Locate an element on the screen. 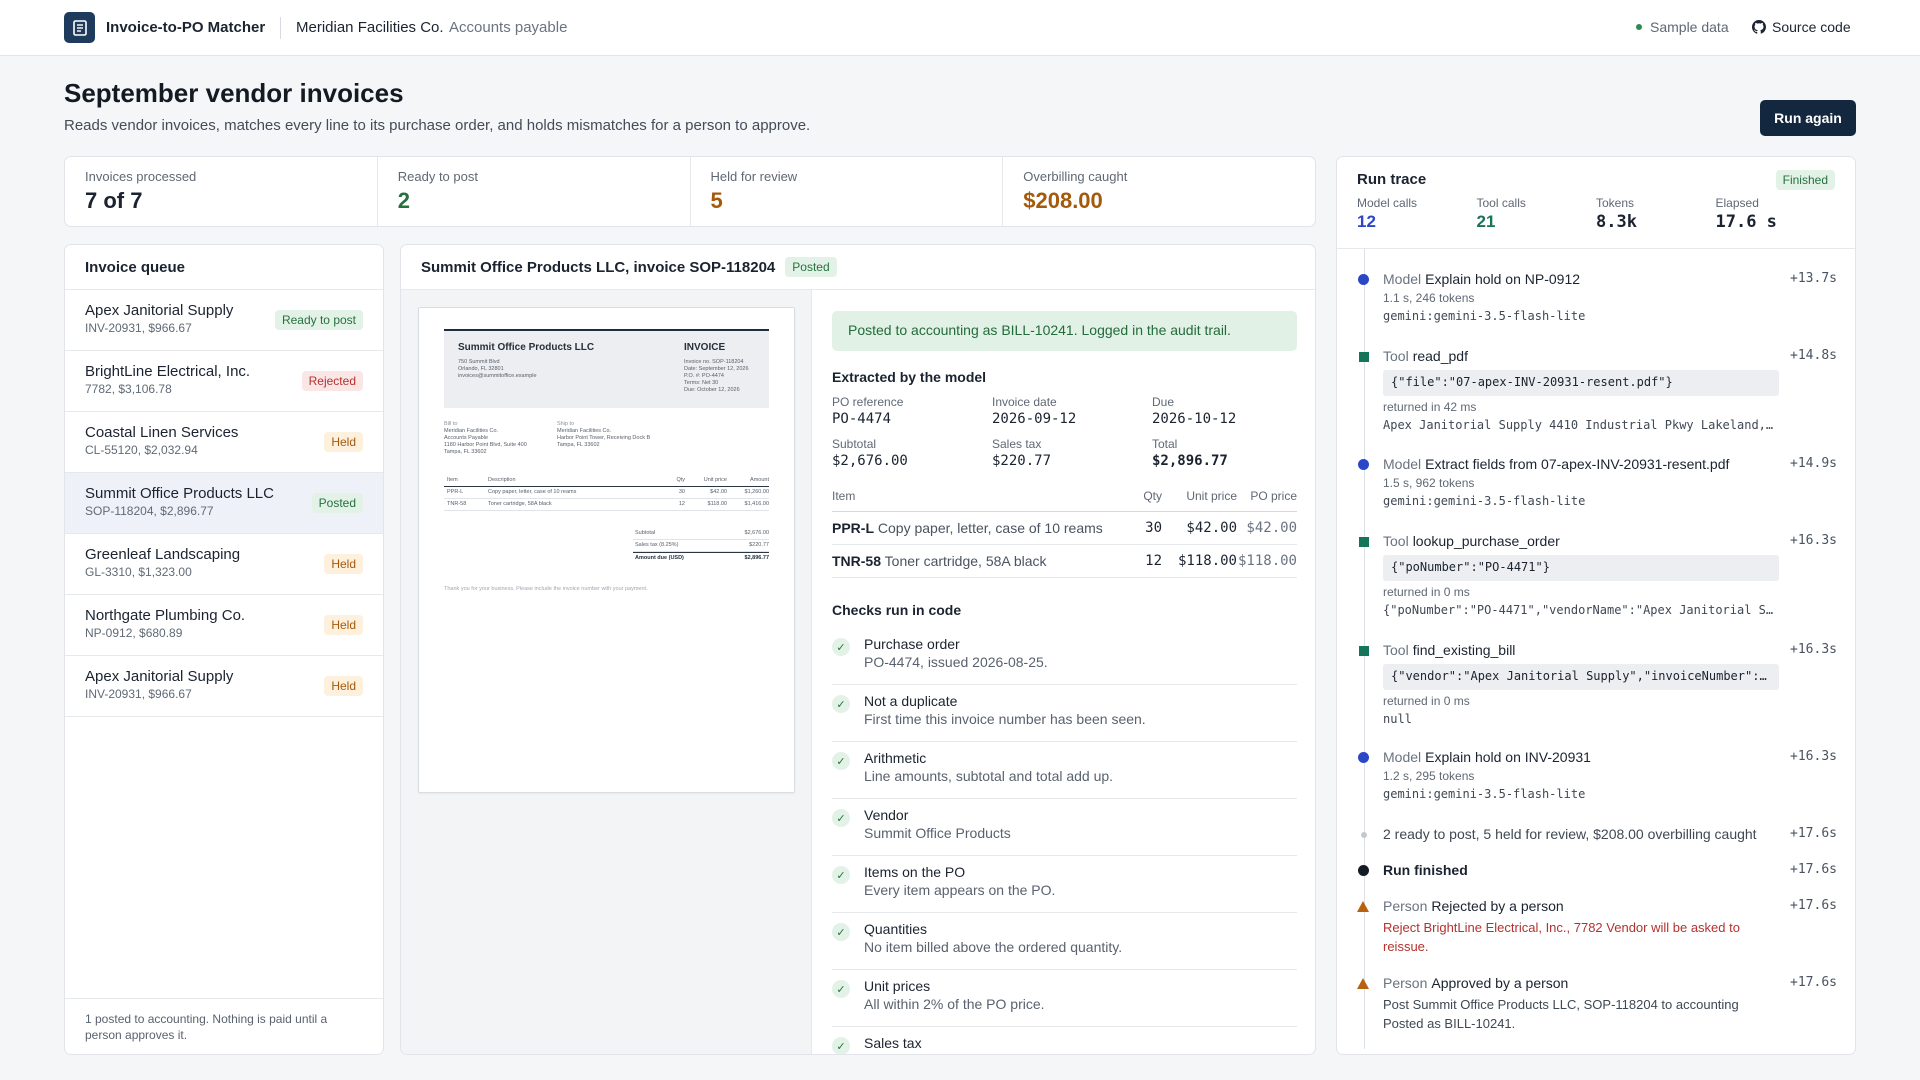 The image size is (1920, 1080). field-label: Total is located at coordinates (1165, 444).